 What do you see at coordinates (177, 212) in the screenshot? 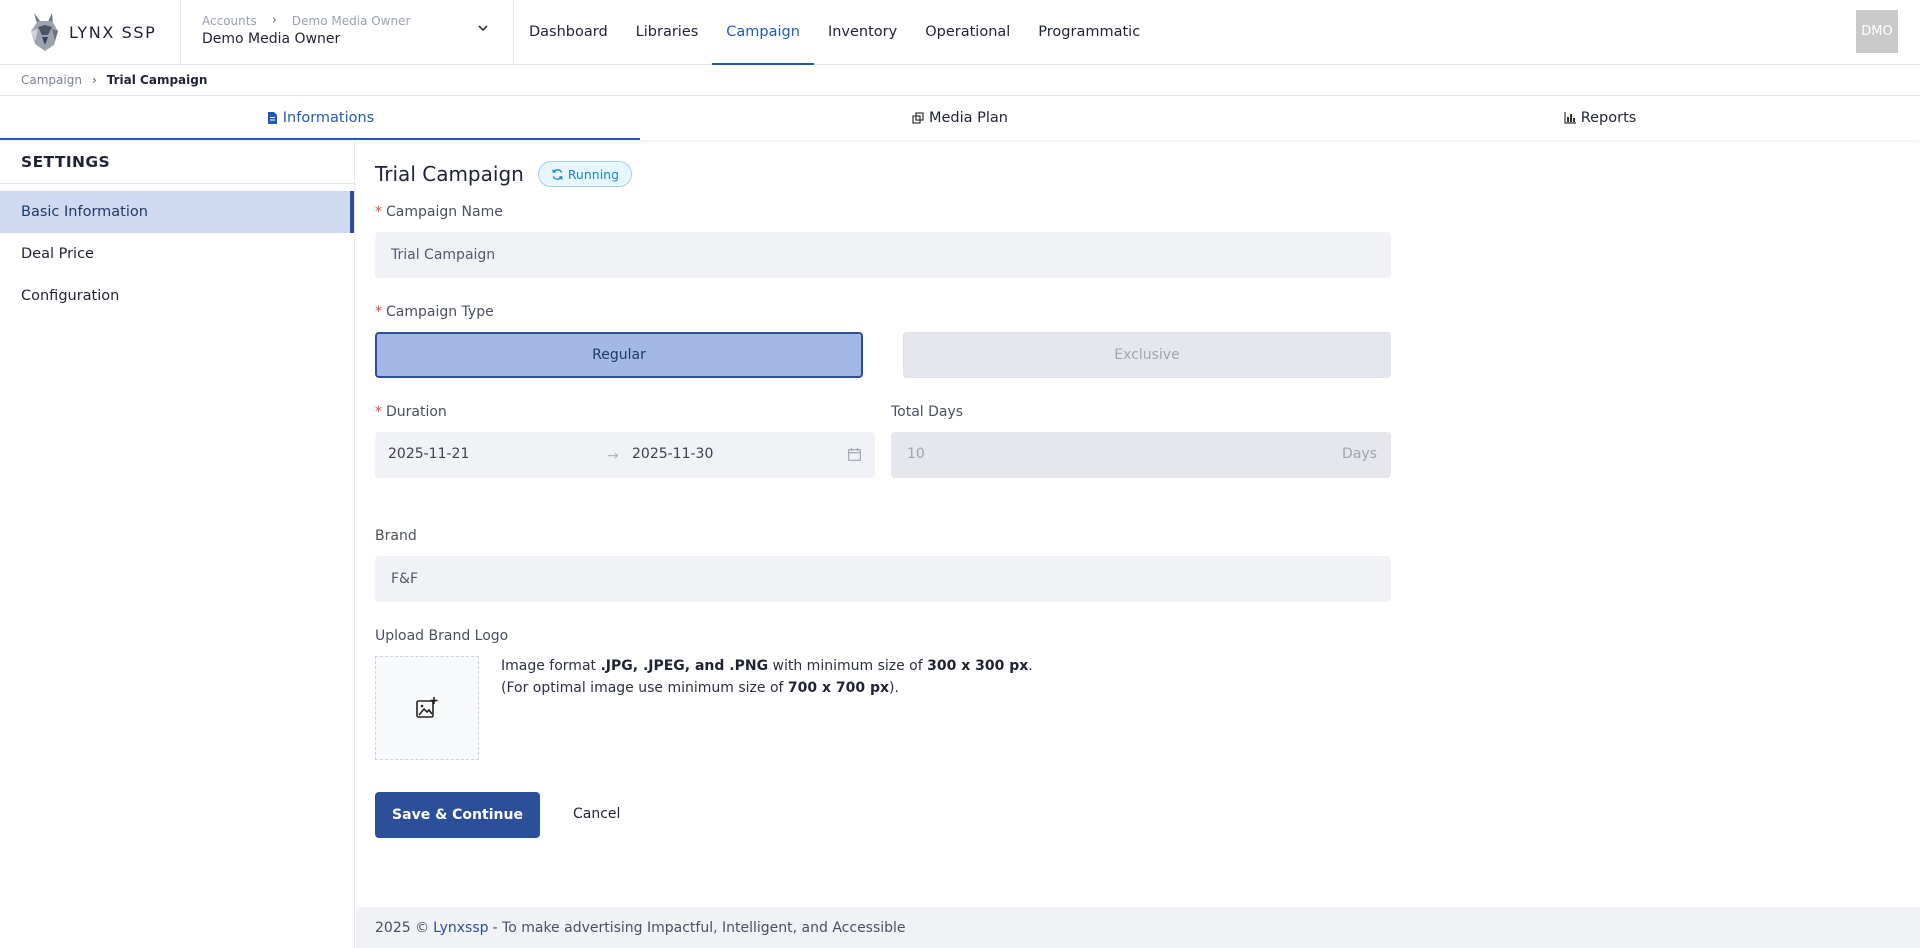
I see `sidebar-item-basic-information: Basic Information` at bounding box center [177, 212].